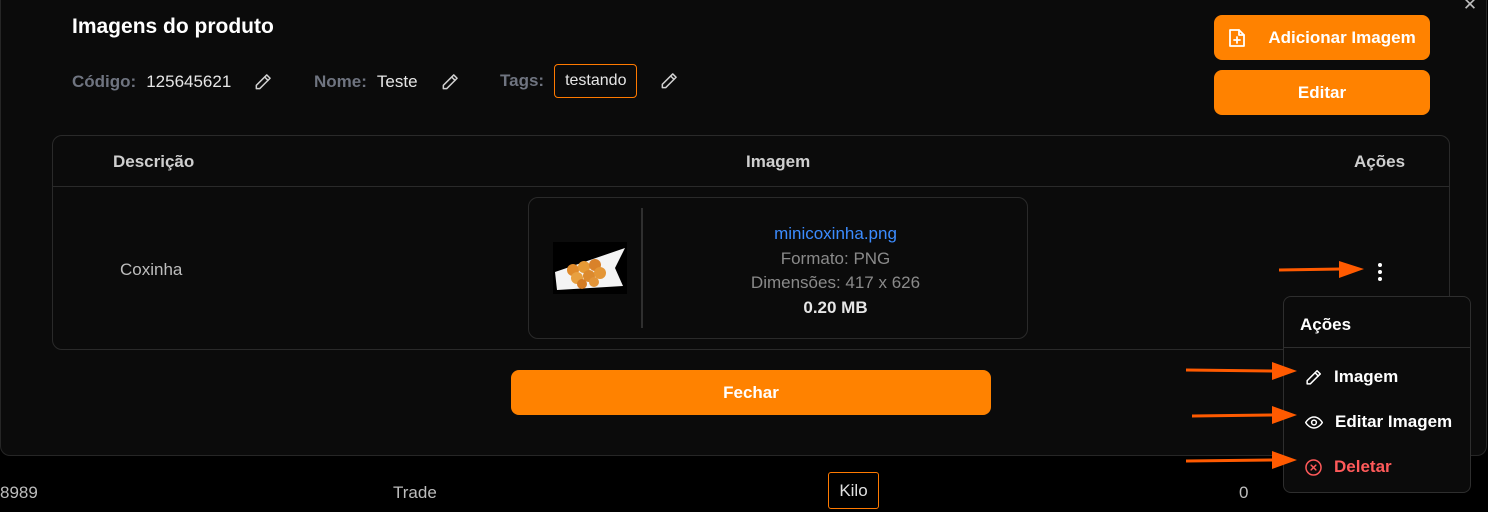 The width and height of the screenshot is (1488, 512). I want to click on background-row-id: 8989, so click(19, 492).